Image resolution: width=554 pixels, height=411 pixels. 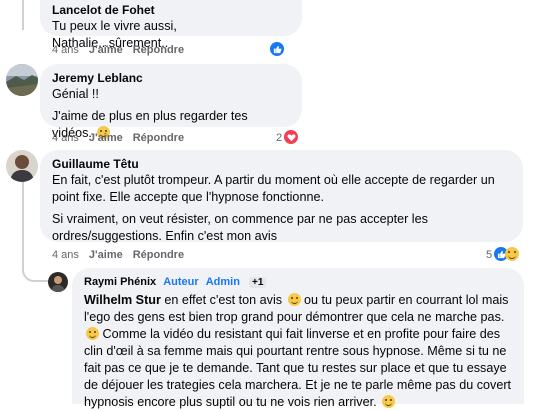 I want to click on reaction-count: 2, so click(x=279, y=138).